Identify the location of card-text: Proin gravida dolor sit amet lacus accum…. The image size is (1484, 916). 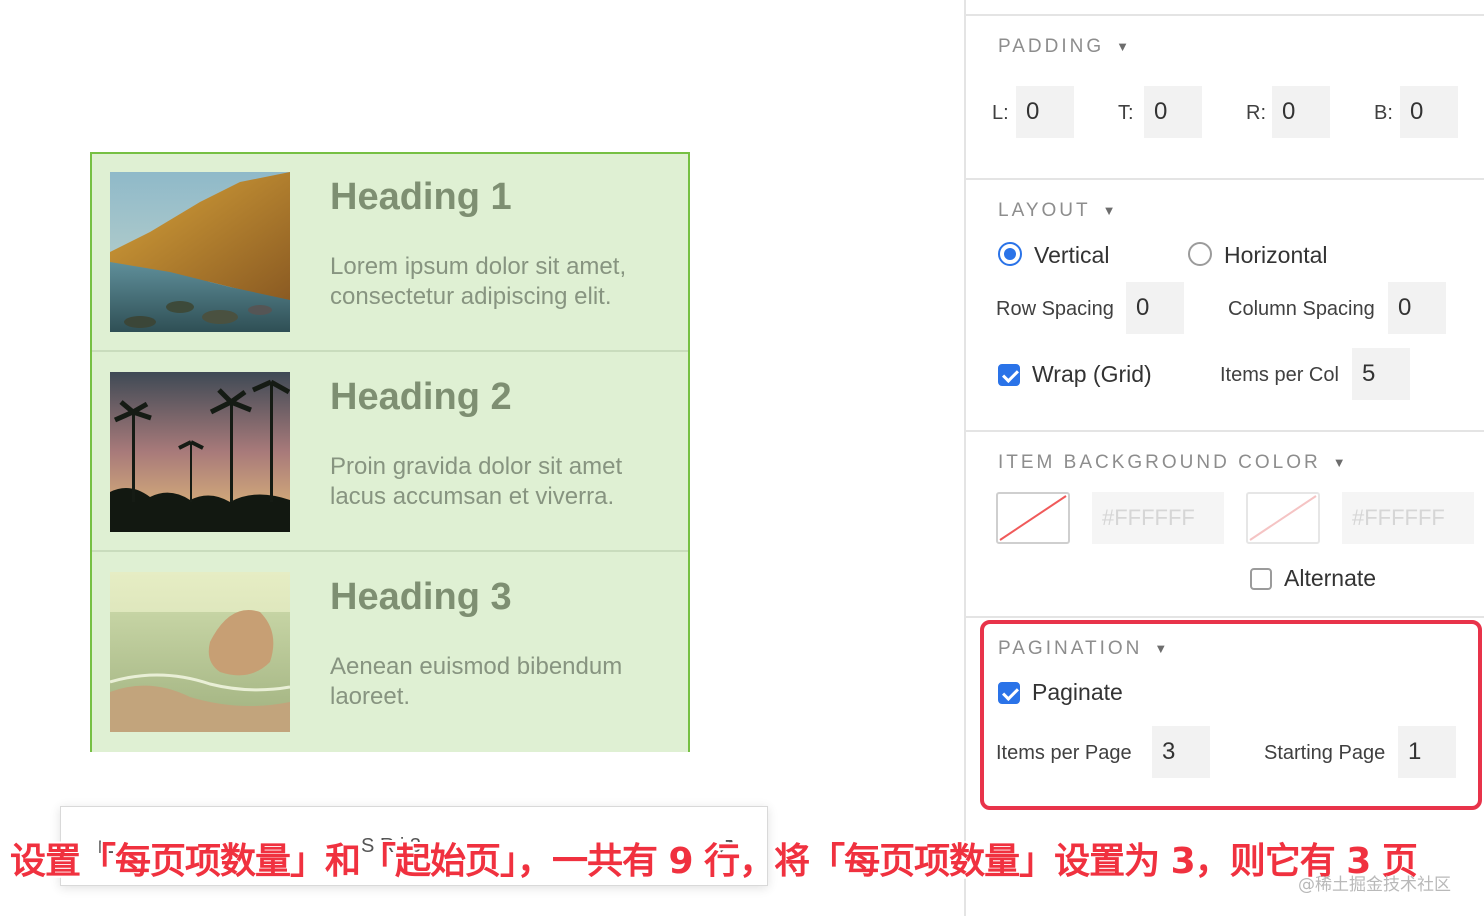
(476, 481).